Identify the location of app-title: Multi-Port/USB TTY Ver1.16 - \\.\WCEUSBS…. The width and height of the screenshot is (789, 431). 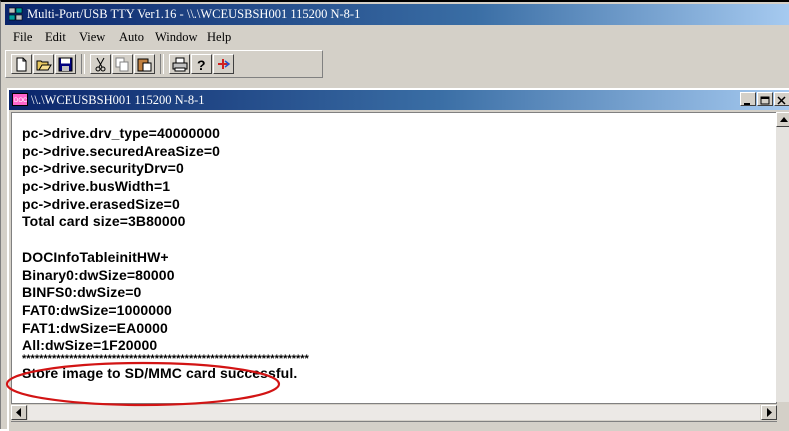
(194, 14).